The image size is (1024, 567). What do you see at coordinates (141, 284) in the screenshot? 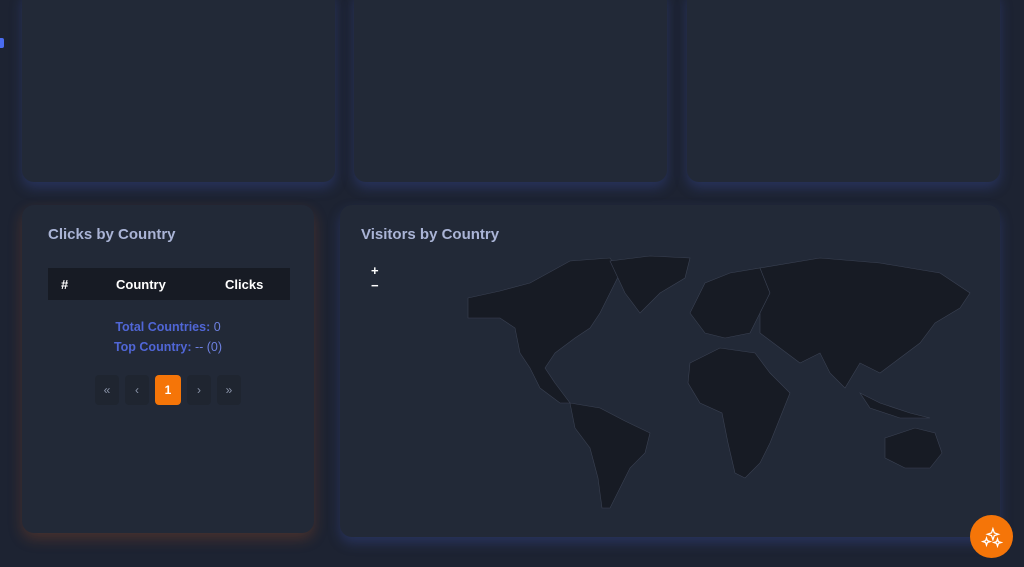
I see `column-header-country: Country` at bounding box center [141, 284].